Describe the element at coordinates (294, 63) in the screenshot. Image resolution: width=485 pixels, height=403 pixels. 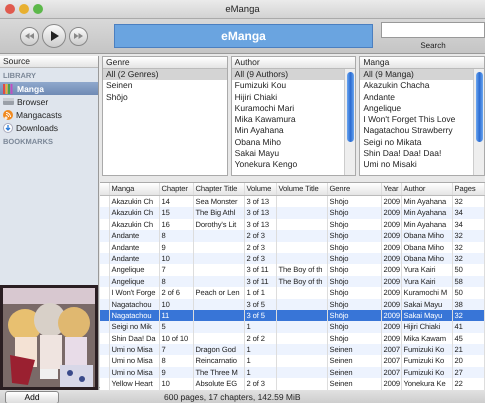
I see `column-header: Author` at that location.